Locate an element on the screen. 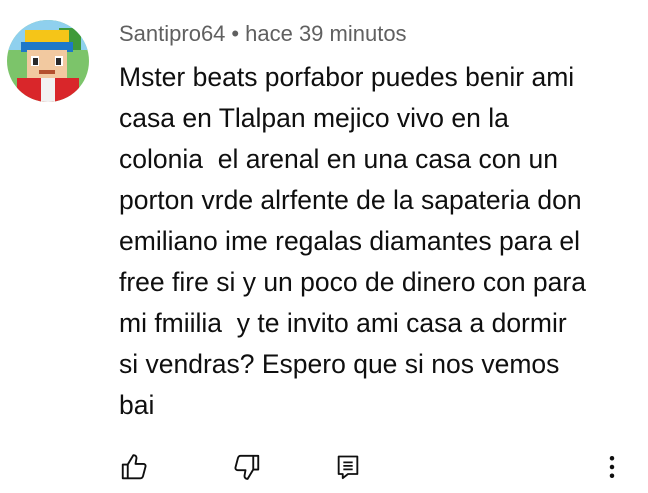 The width and height of the screenshot is (648, 493). comment-text-line: si vendras? Espero que si nos vemos is located at coordinates (339, 364).